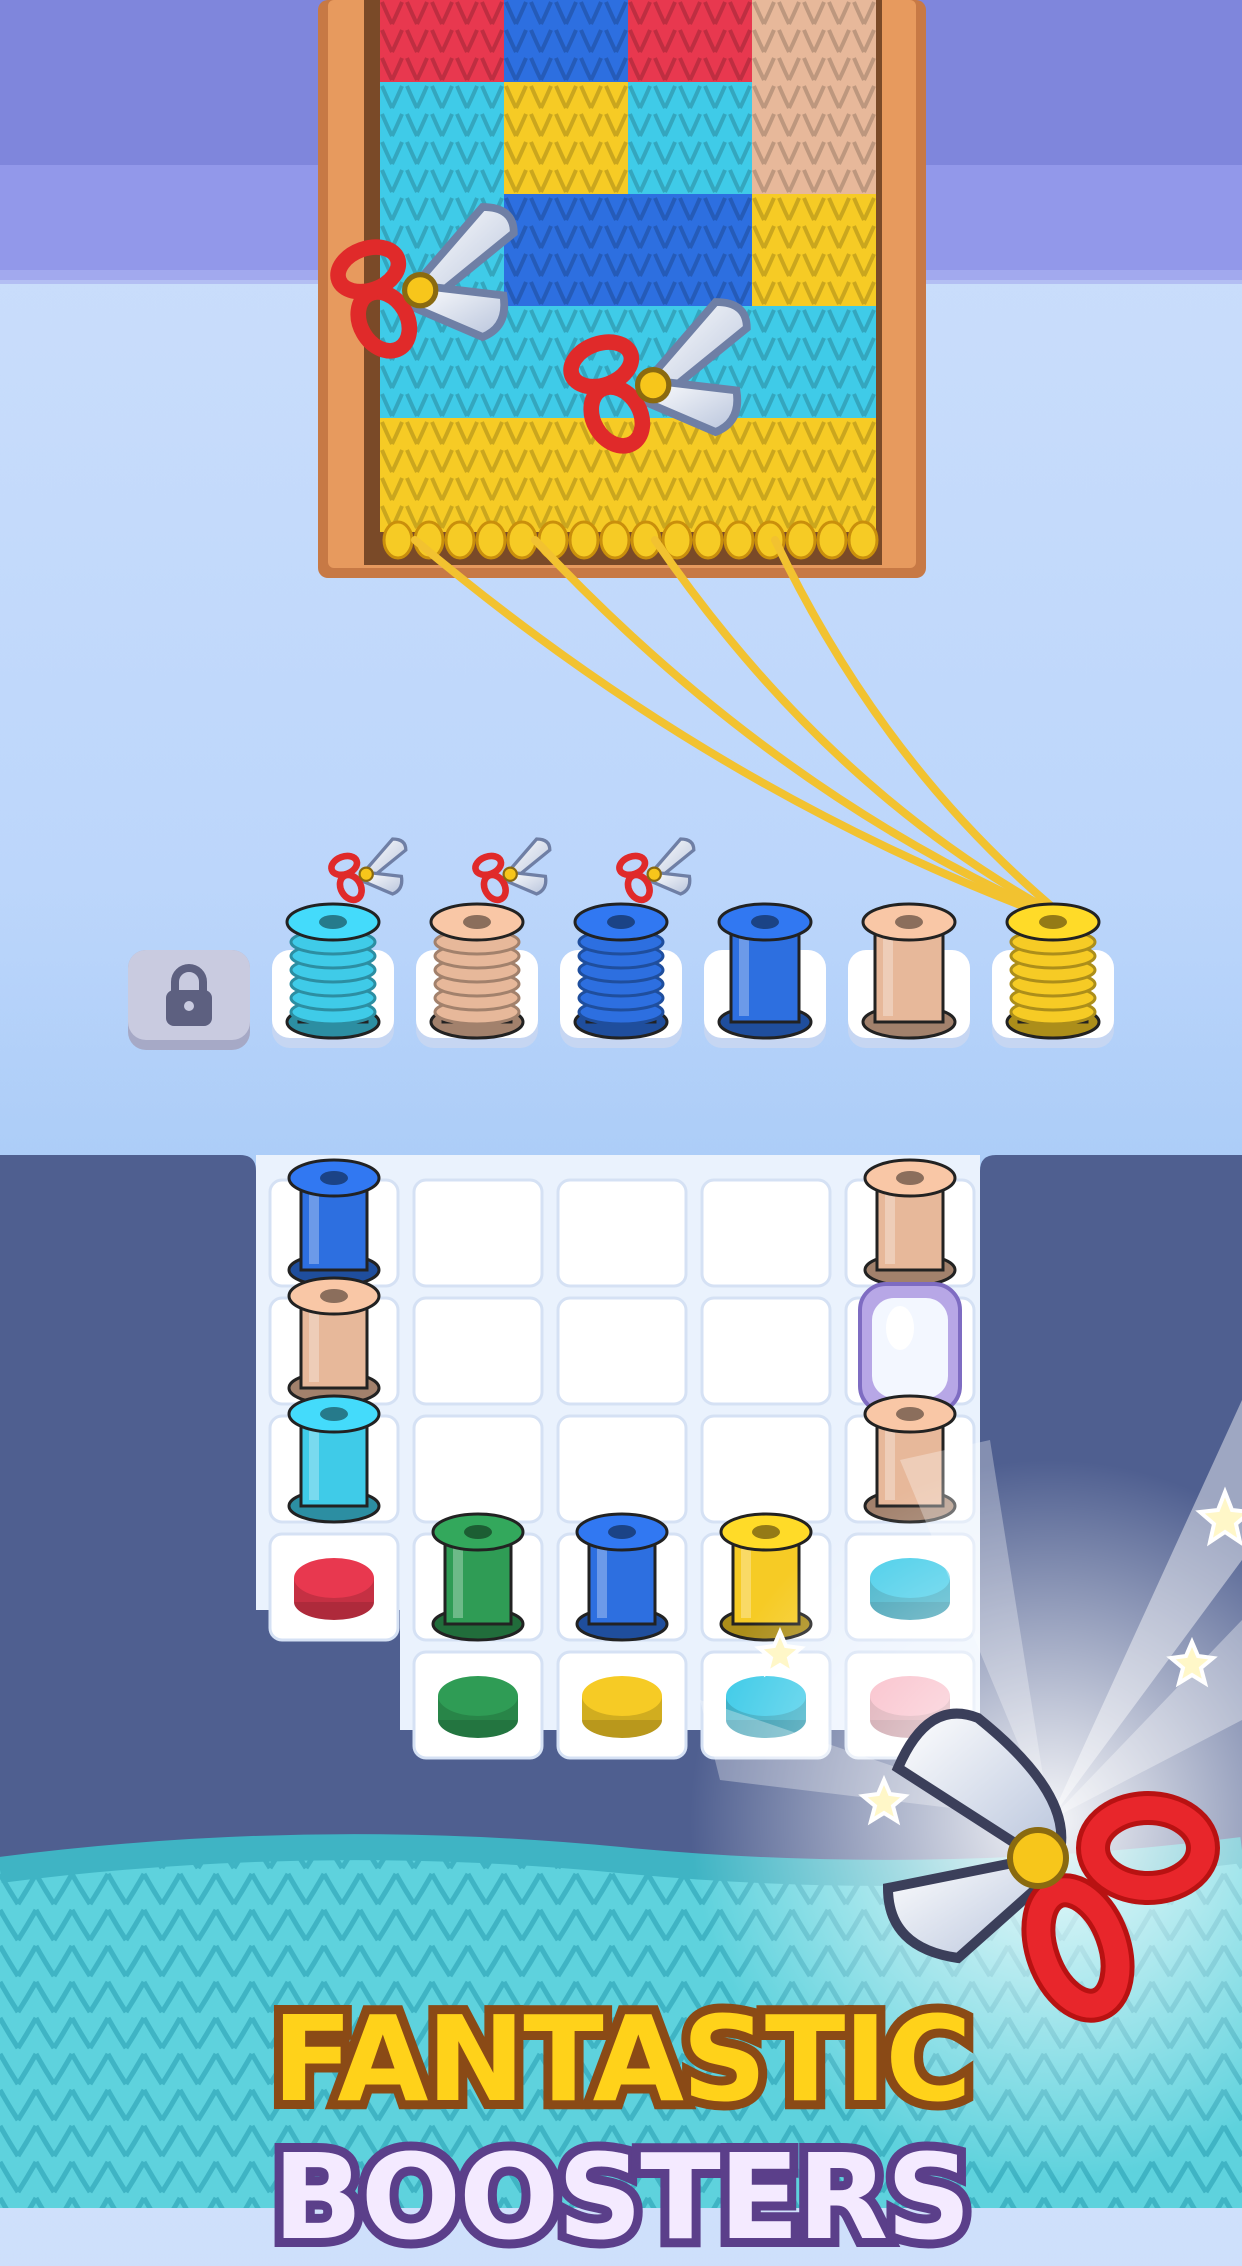 The height and width of the screenshot is (2266, 1242). Describe the element at coordinates (478, 1577) in the screenshot. I see `green-spool` at that location.